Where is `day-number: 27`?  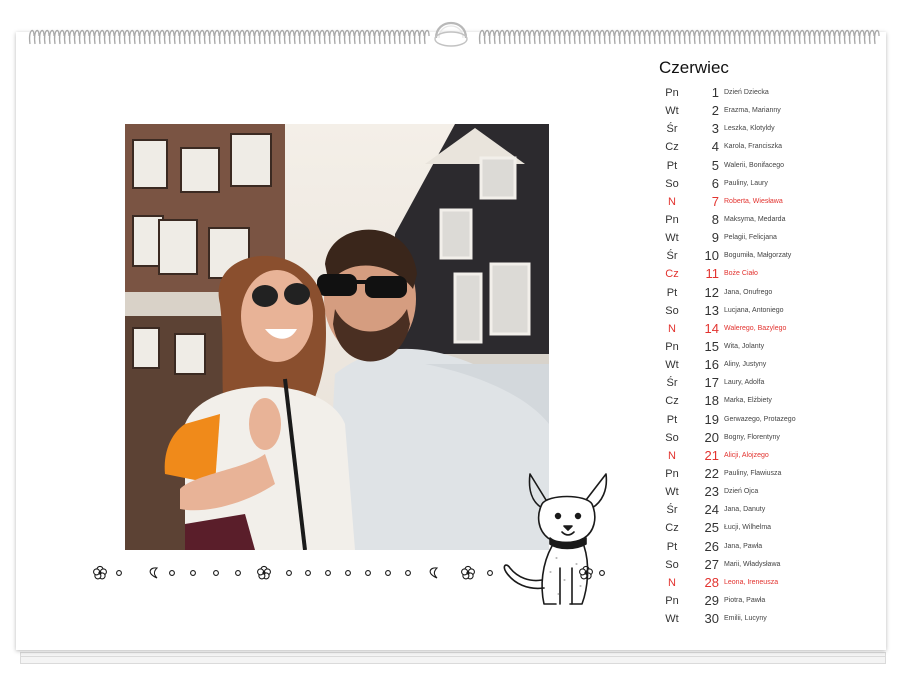 day-number: 27 is located at coordinates (711, 564).